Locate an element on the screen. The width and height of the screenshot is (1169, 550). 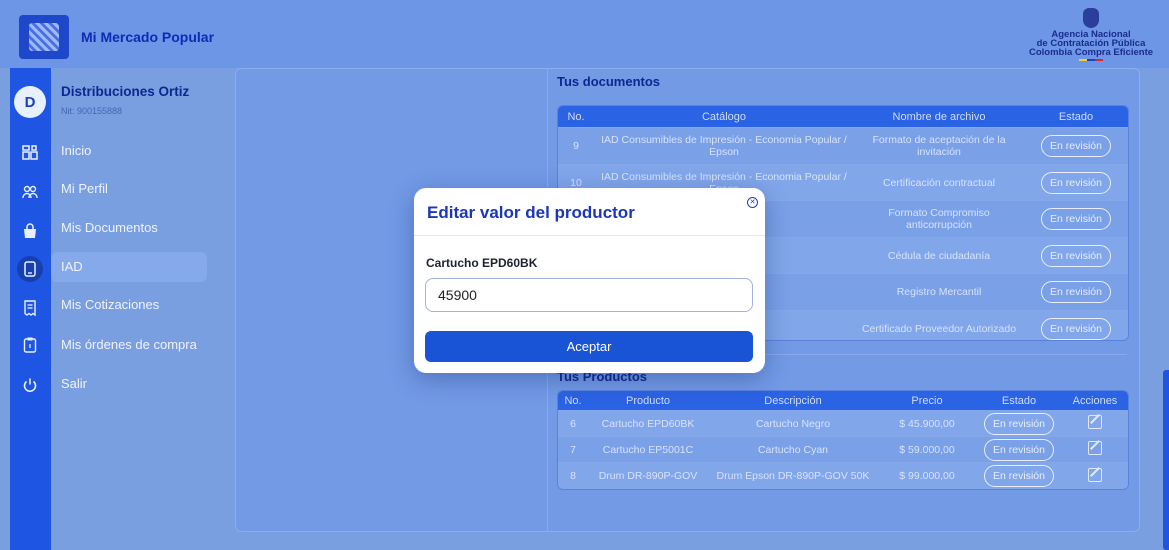
row-descripcion: Drum Epson DR-890P-GOV 50K is located at coordinates (793, 476).